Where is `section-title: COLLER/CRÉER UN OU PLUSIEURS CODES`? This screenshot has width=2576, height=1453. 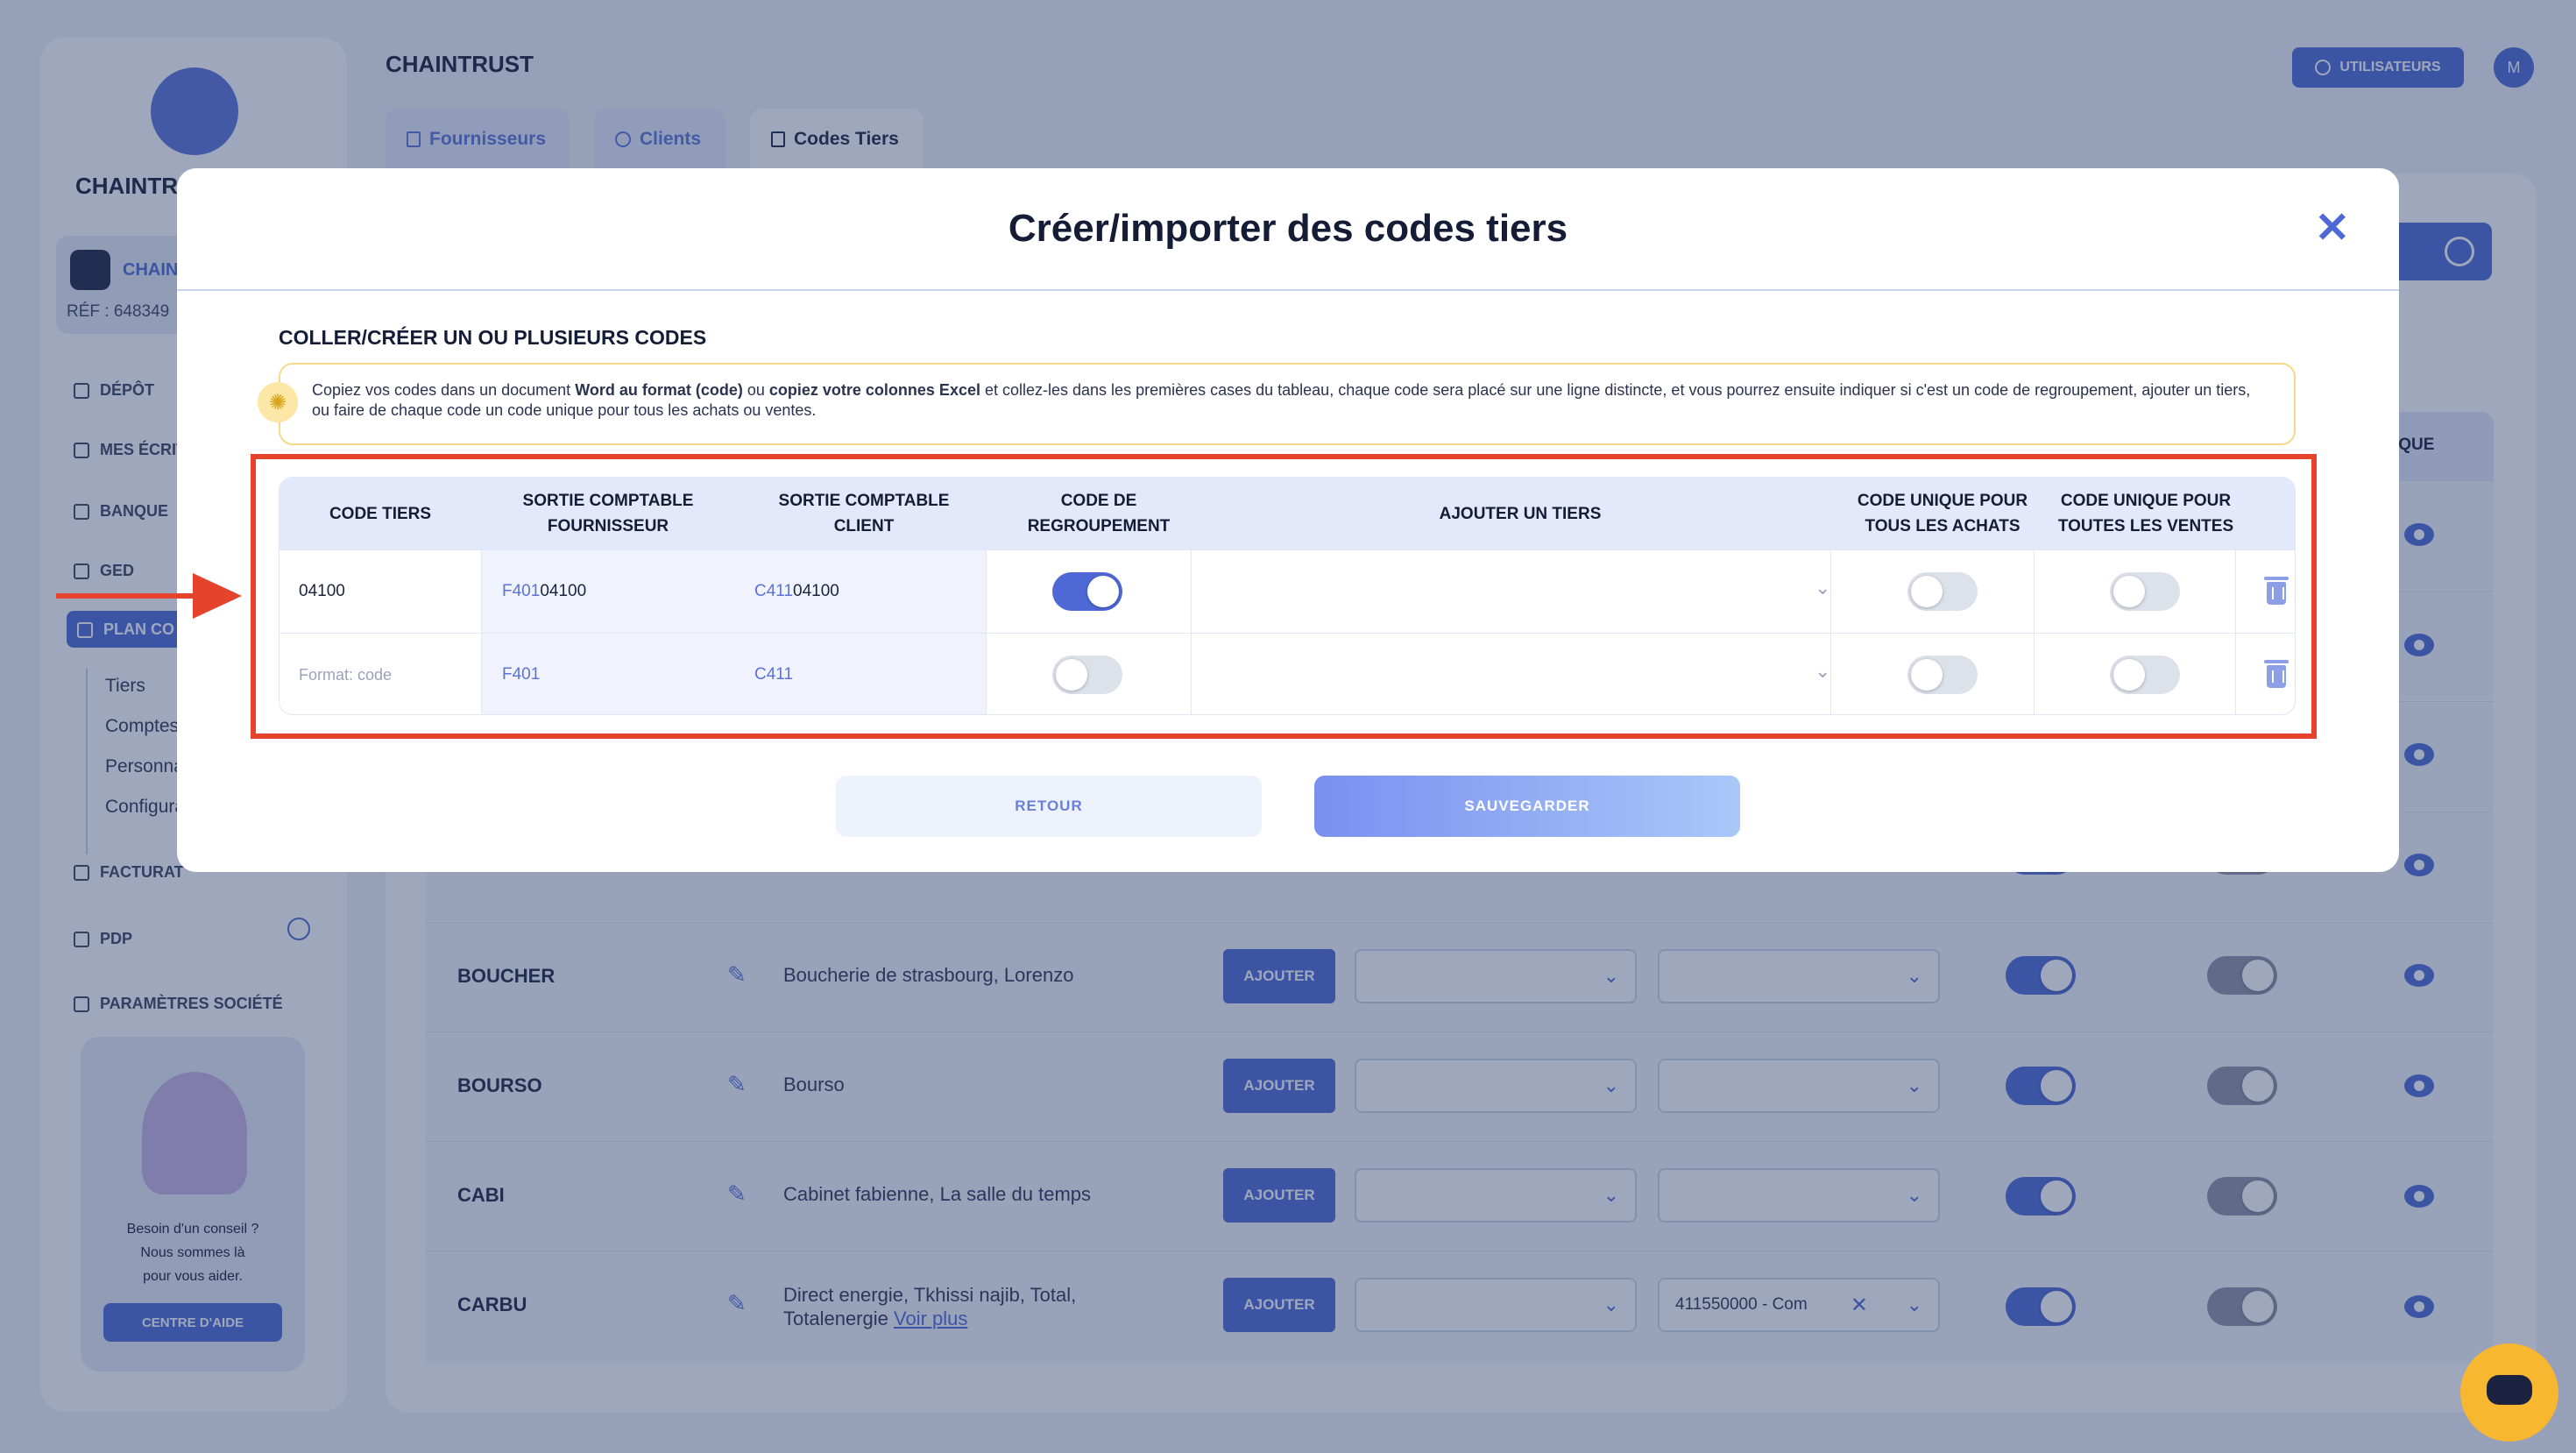 section-title: COLLER/CRÉER UN OU PLUSIEURS CODES is located at coordinates (493, 337).